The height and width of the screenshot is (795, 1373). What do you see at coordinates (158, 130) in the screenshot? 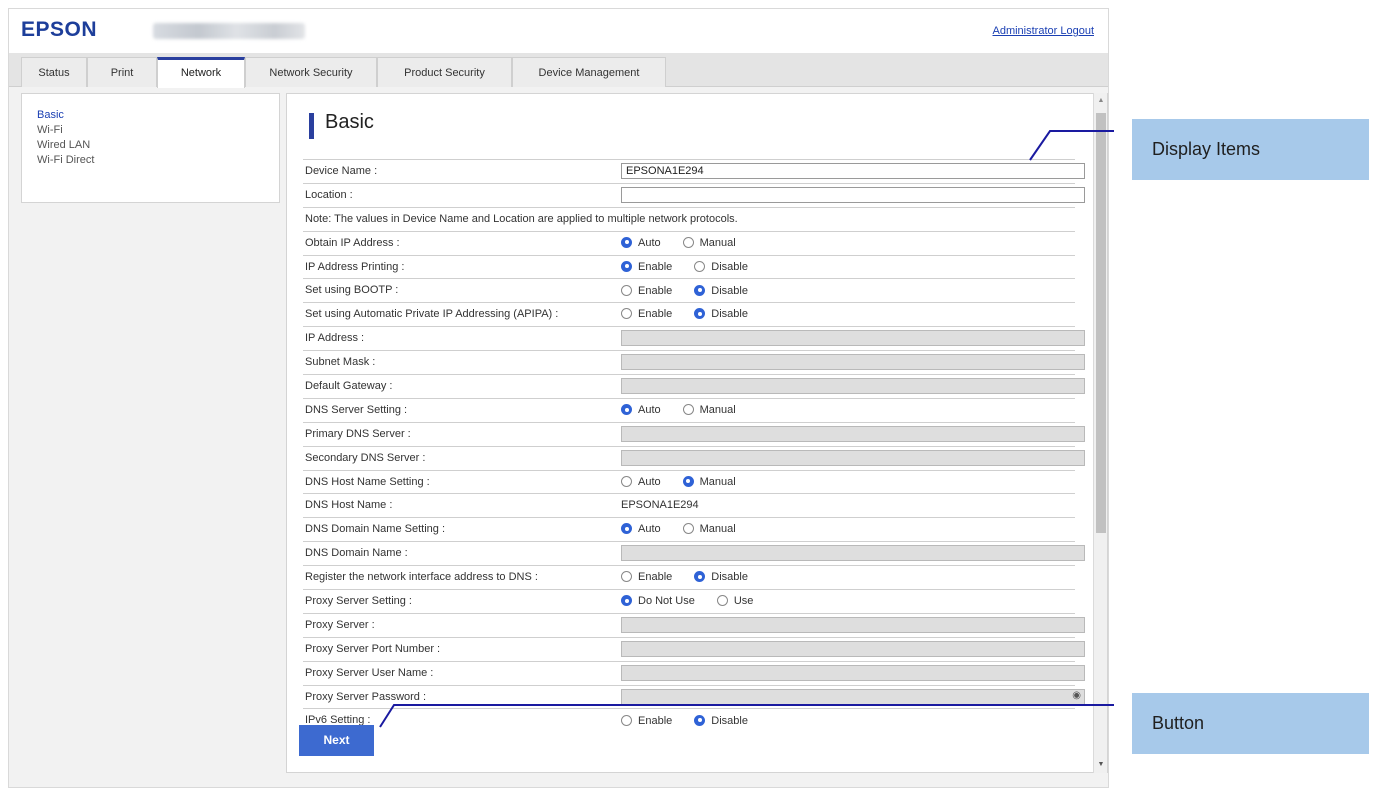
I see `sidebar-item-wifi: Wi-Fi` at bounding box center [158, 130].